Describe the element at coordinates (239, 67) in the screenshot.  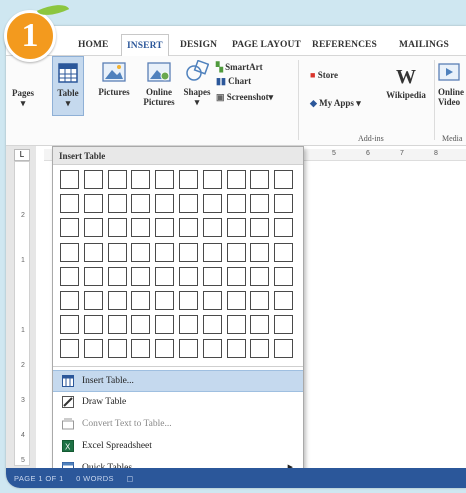
I see `smartart-button: ▚ SmartArt` at that location.